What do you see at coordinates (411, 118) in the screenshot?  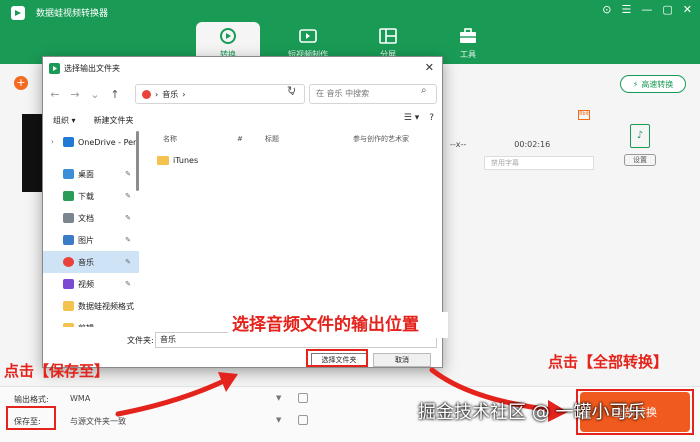 I see `view-options-icon: ☰ ▾` at bounding box center [411, 118].